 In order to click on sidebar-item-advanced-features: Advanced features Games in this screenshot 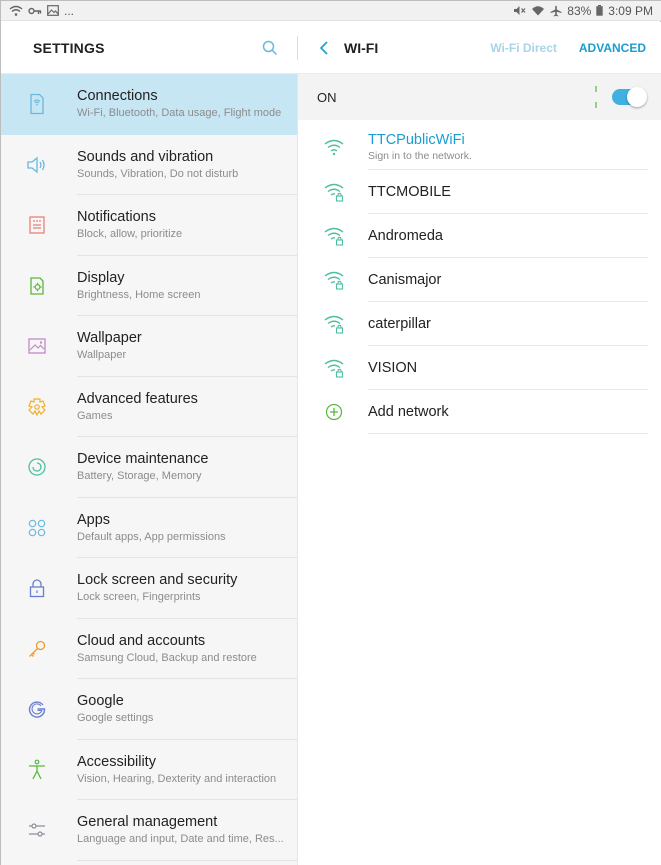, I will do `click(149, 407)`.